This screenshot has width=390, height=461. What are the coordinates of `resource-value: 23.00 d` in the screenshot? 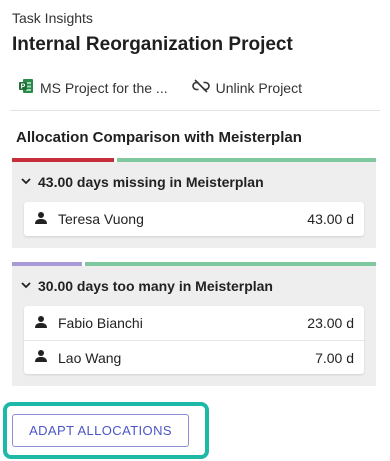 It's located at (330, 323).